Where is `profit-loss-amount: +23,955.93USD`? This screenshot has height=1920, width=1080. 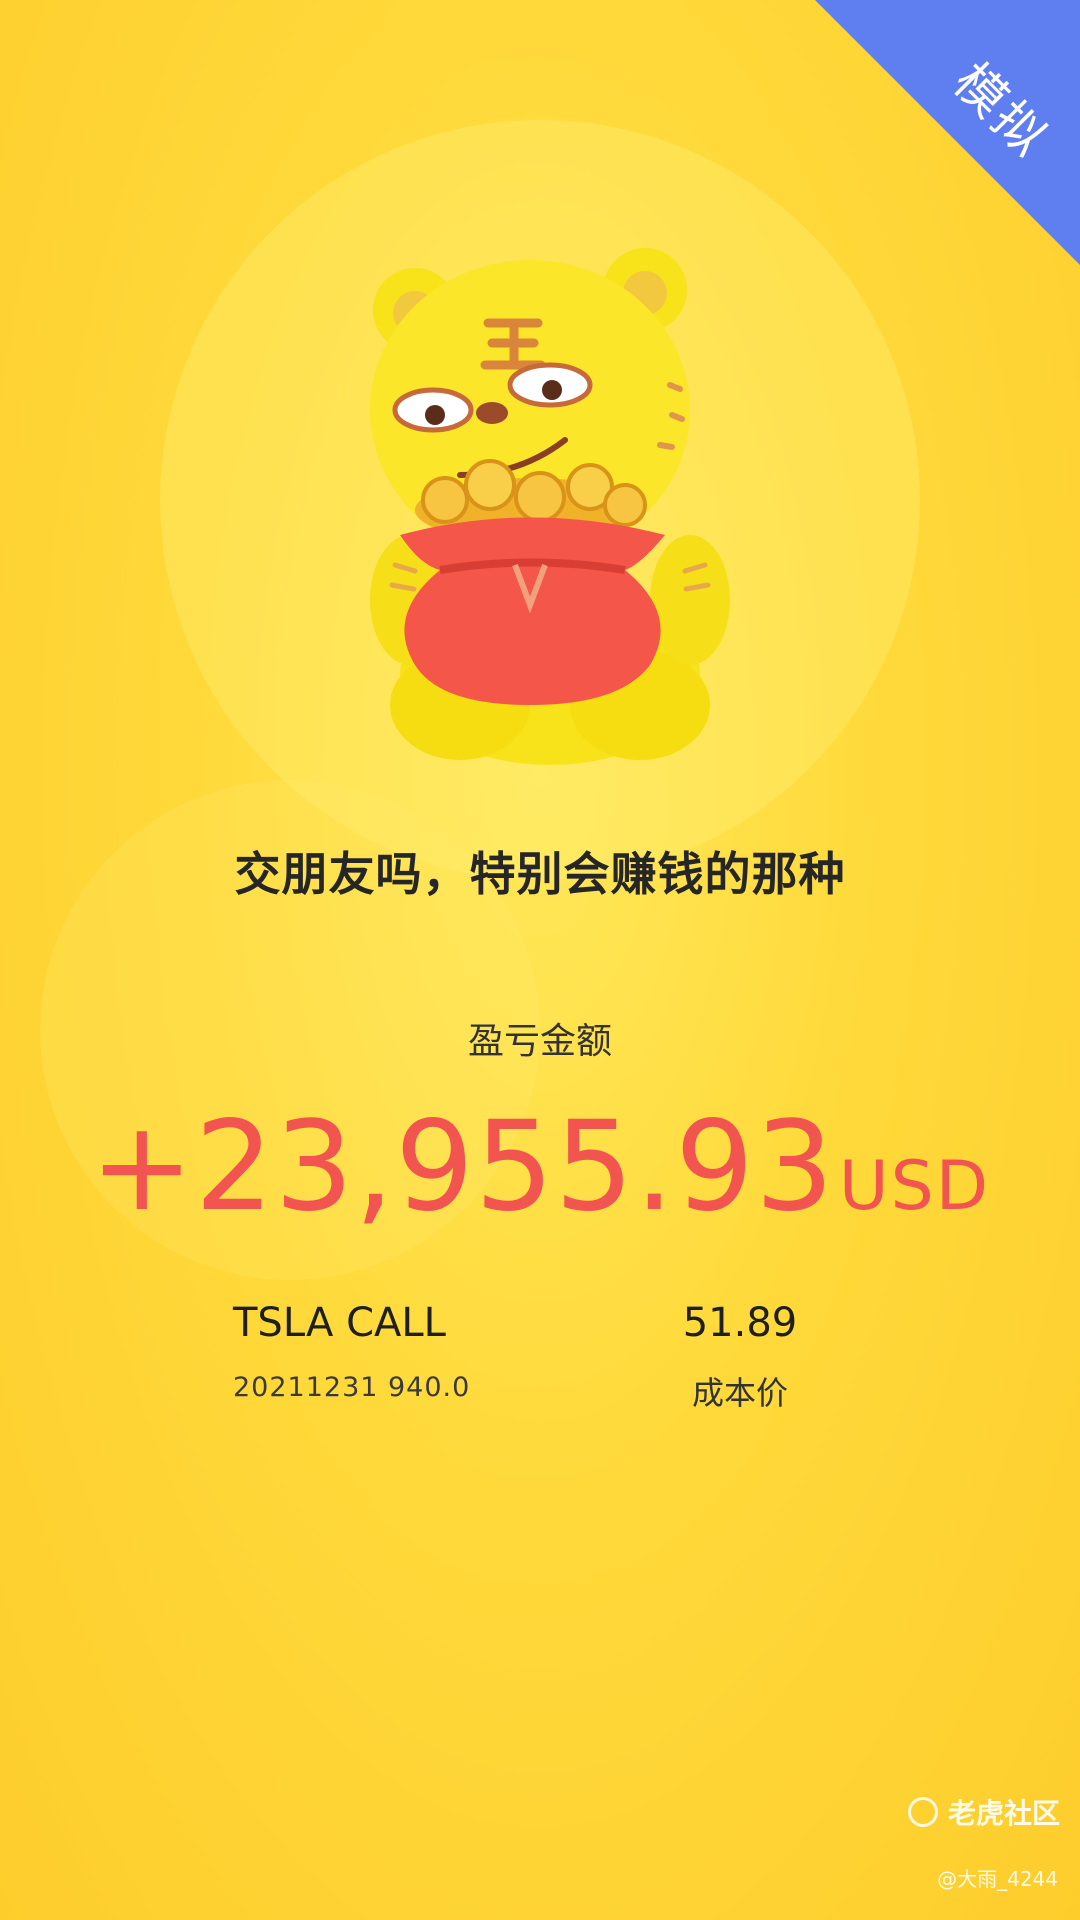
profit-loss-amount: +23,955.93USD is located at coordinates (540, 1167).